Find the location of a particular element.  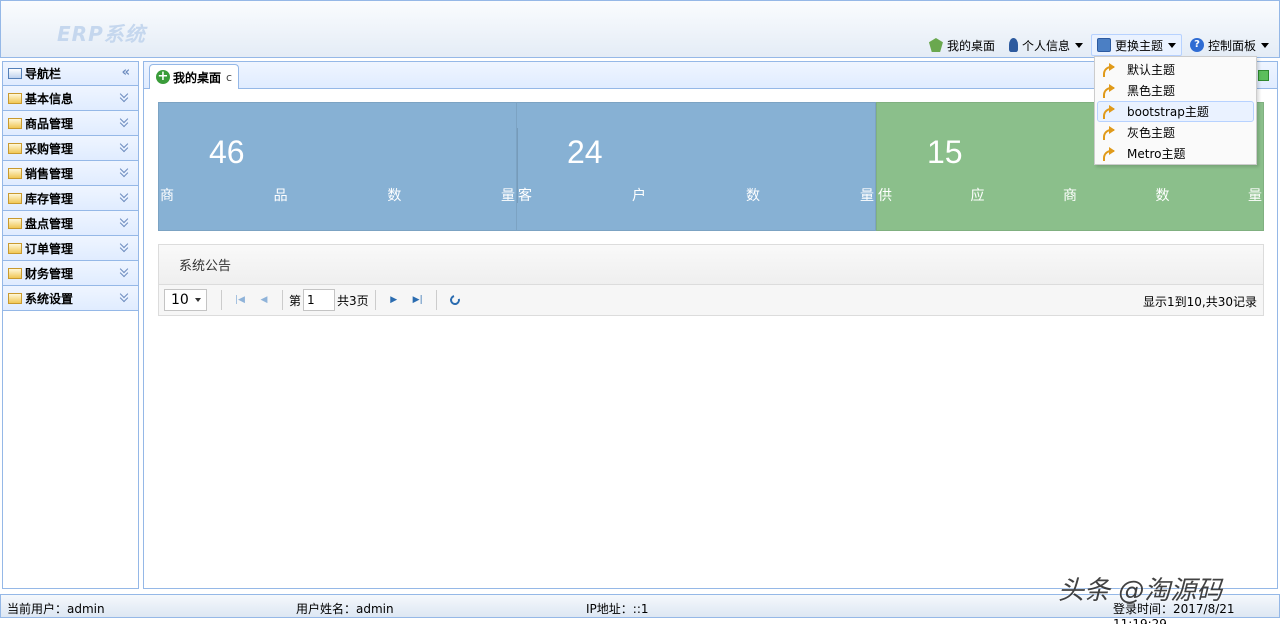

window-icon is located at coordinates (15, 73).